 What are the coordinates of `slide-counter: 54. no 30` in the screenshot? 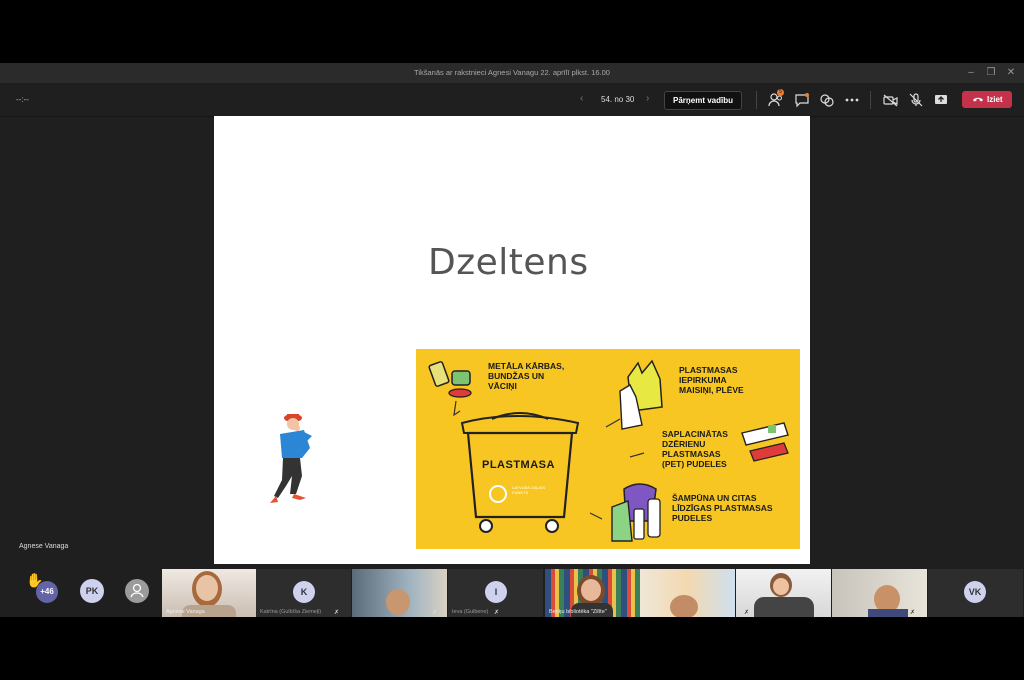 It's located at (618, 99).